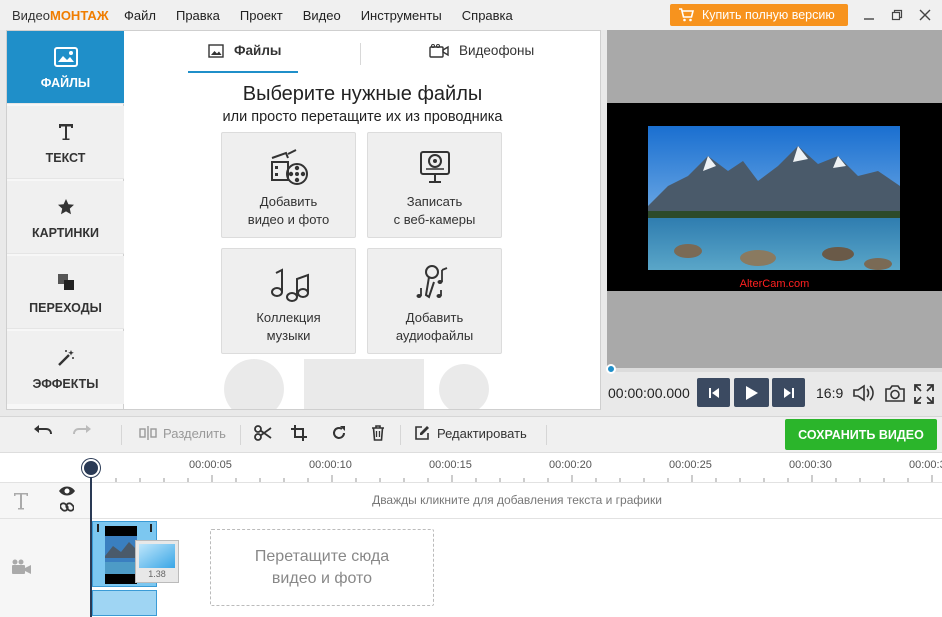 This screenshot has width=942, height=617. I want to click on webcam-icon, so click(435, 167).